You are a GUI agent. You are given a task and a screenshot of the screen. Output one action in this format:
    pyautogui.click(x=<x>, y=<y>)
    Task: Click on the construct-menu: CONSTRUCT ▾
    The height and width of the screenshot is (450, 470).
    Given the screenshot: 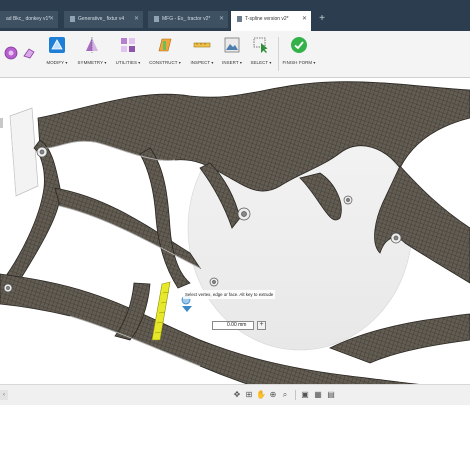 What is the action you would take?
    pyautogui.click(x=165, y=55)
    